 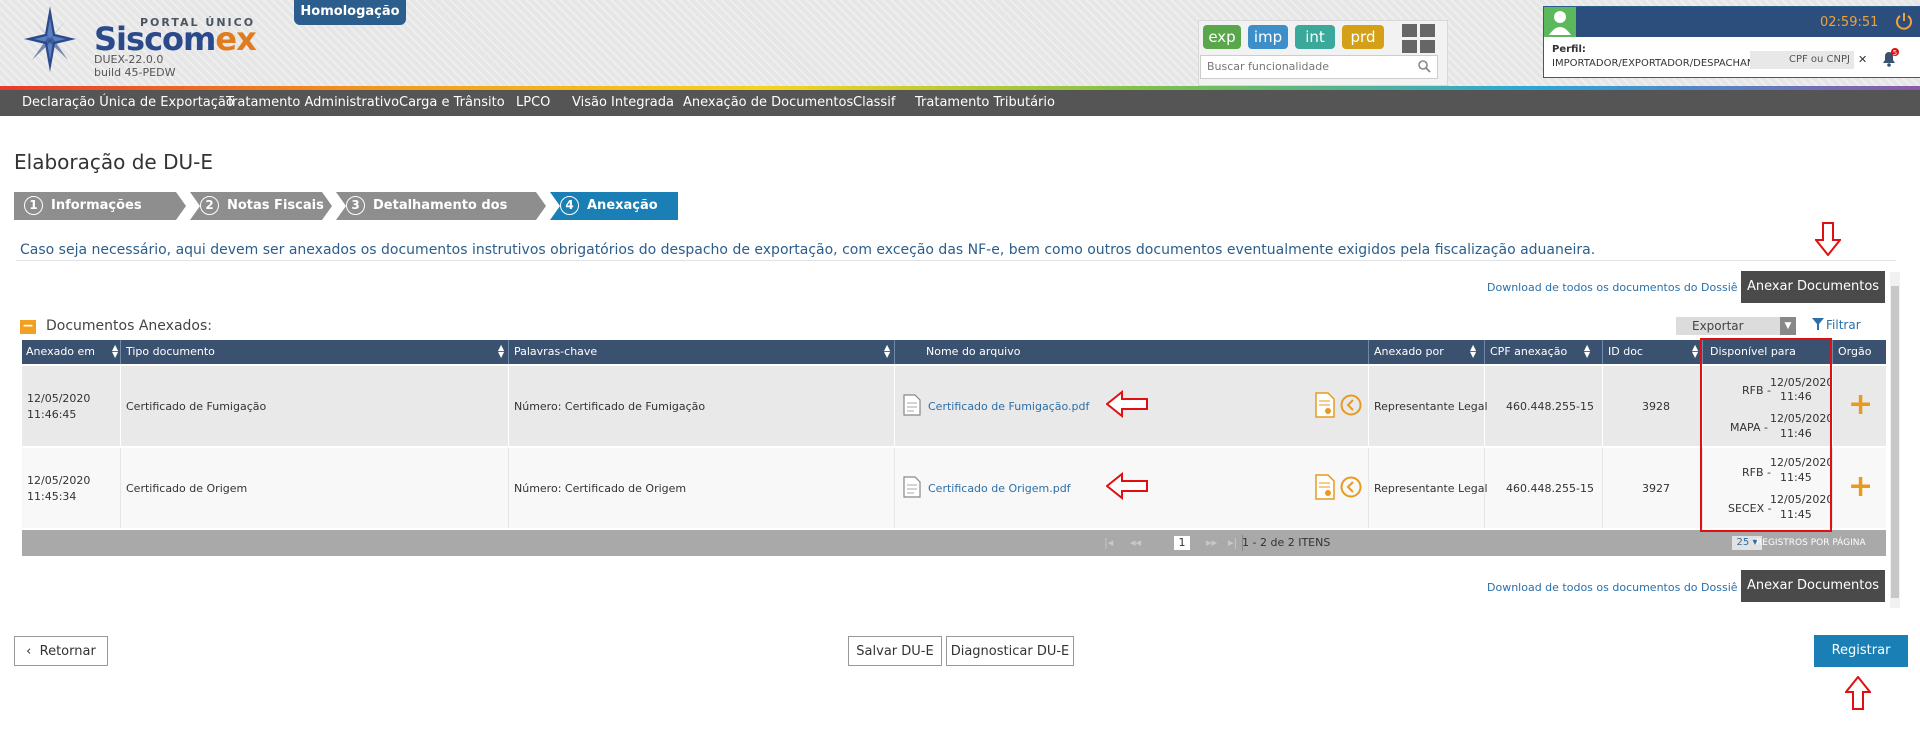 What do you see at coordinates (1861, 651) in the screenshot?
I see `register-button: Registrar` at bounding box center [1861, 651].